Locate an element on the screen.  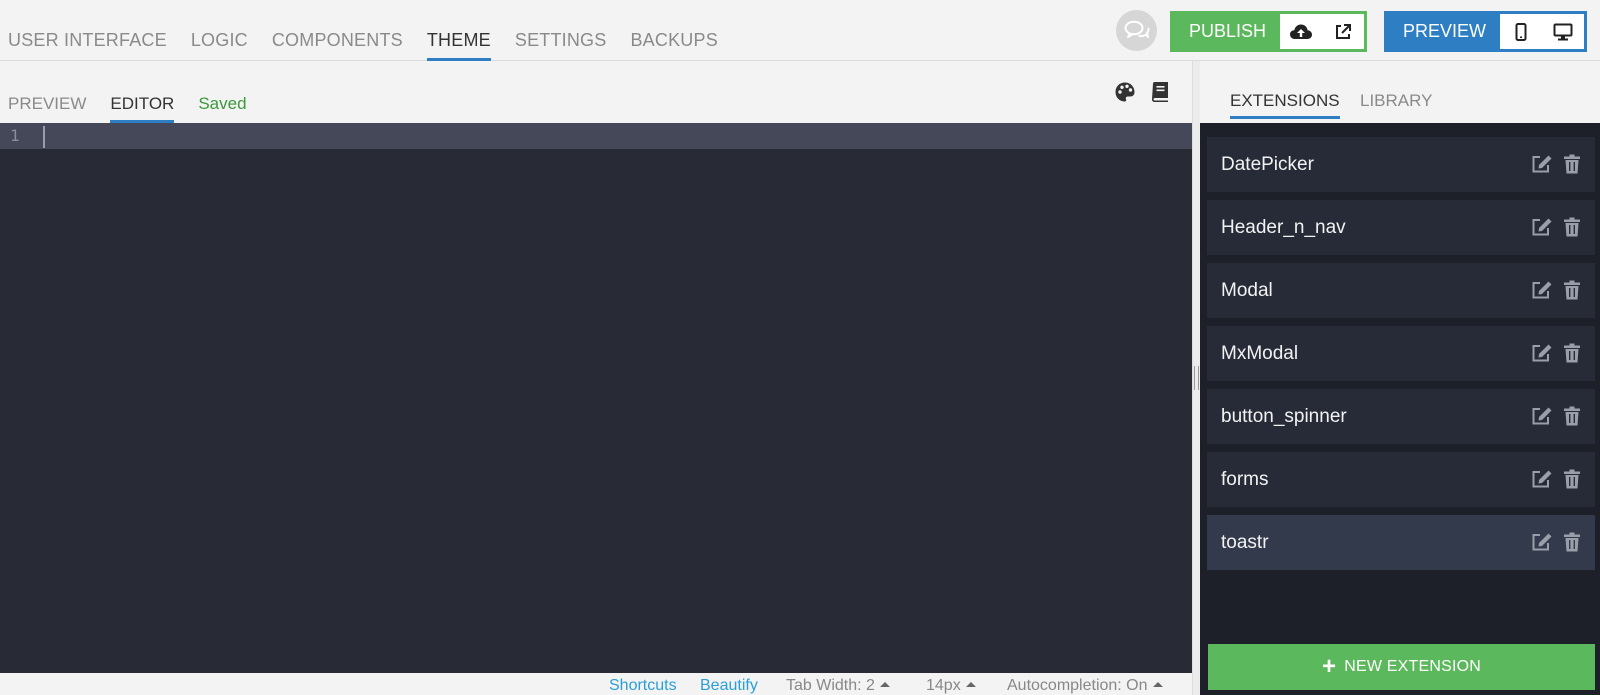
palette-icon is located at coordinates (1125, 94).